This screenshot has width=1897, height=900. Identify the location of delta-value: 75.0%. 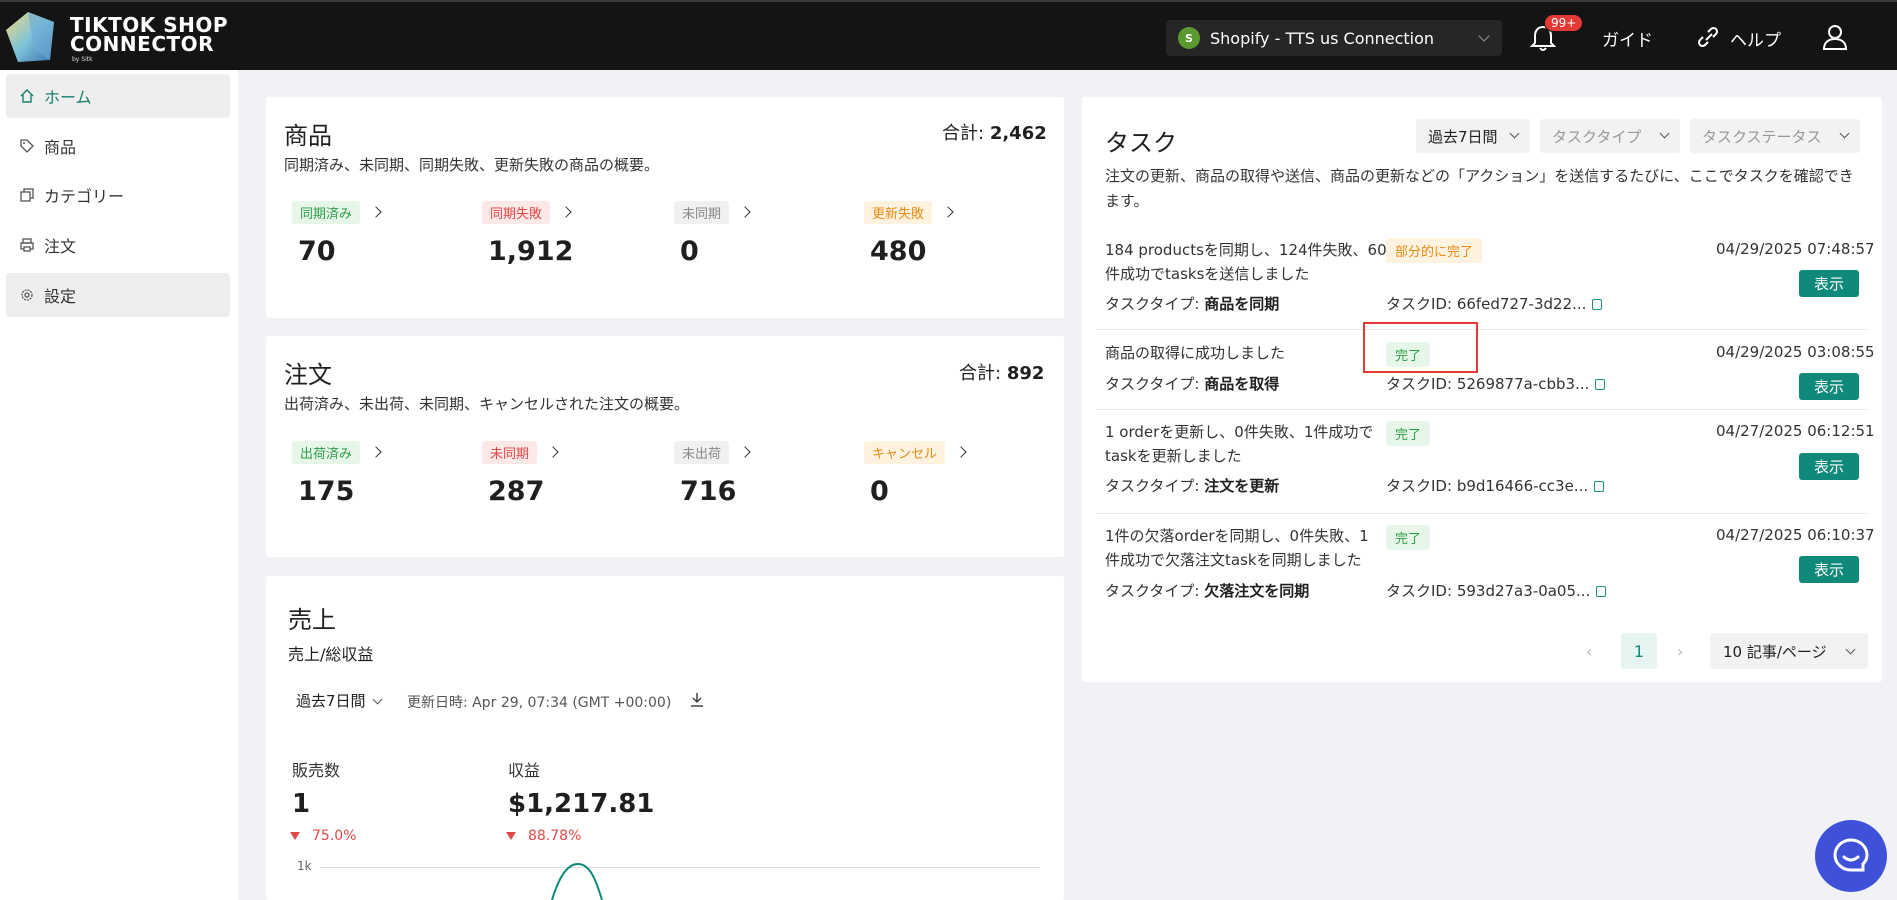
(334, 836).